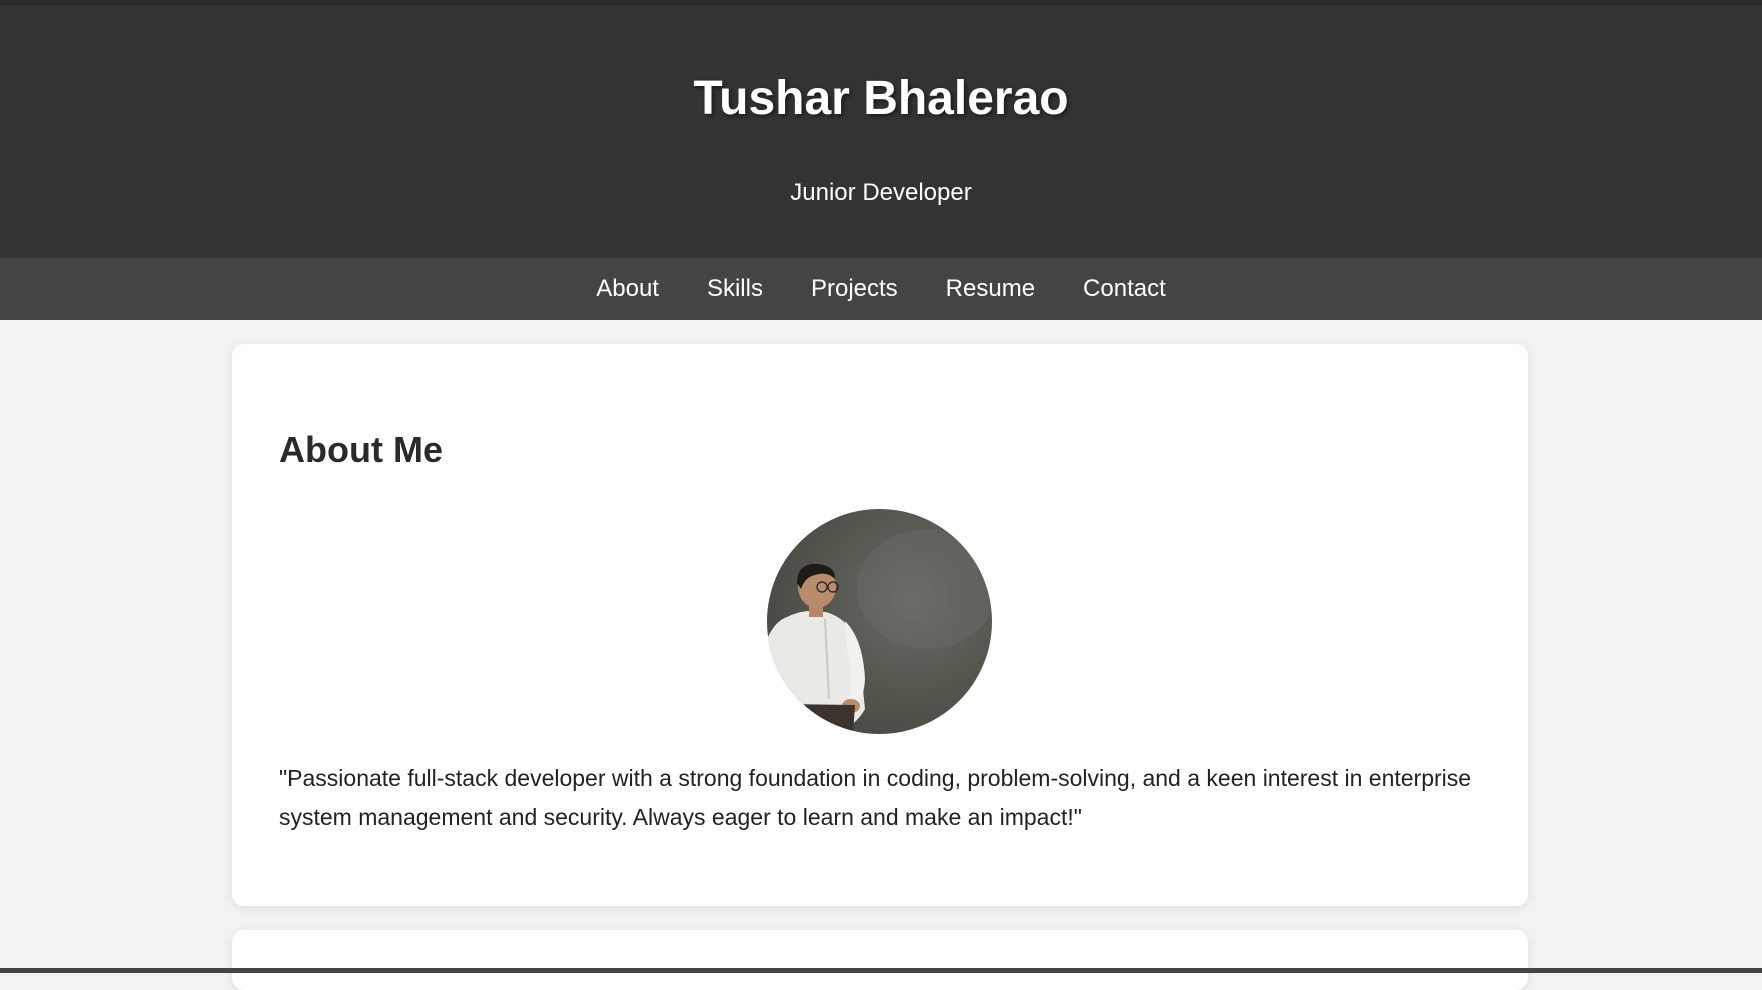  I want to click on site-title: Tushar Bhalerao, so click(881, 98).